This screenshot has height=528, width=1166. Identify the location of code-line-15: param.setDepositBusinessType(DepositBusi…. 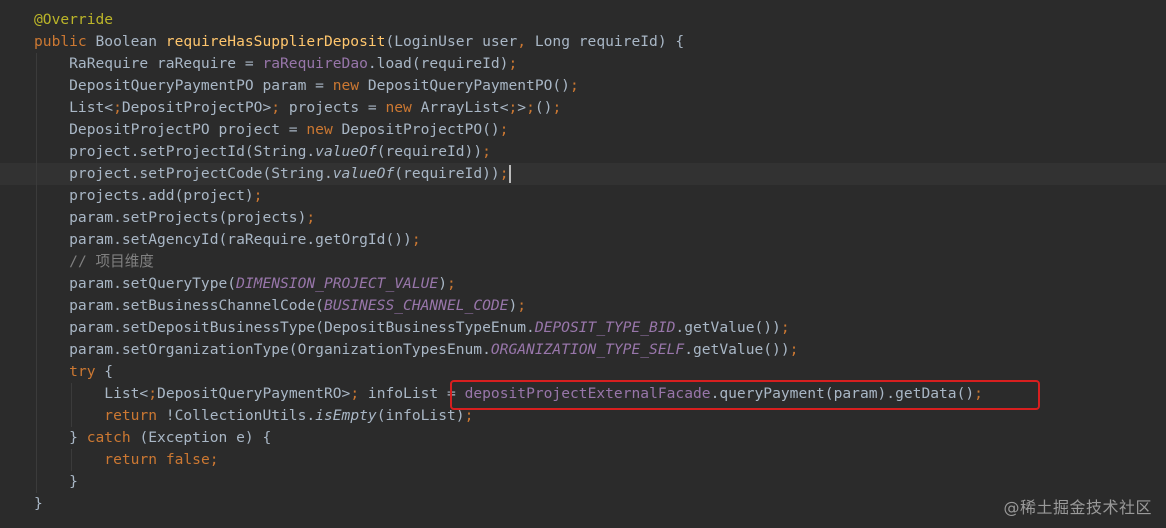
(583, 328).